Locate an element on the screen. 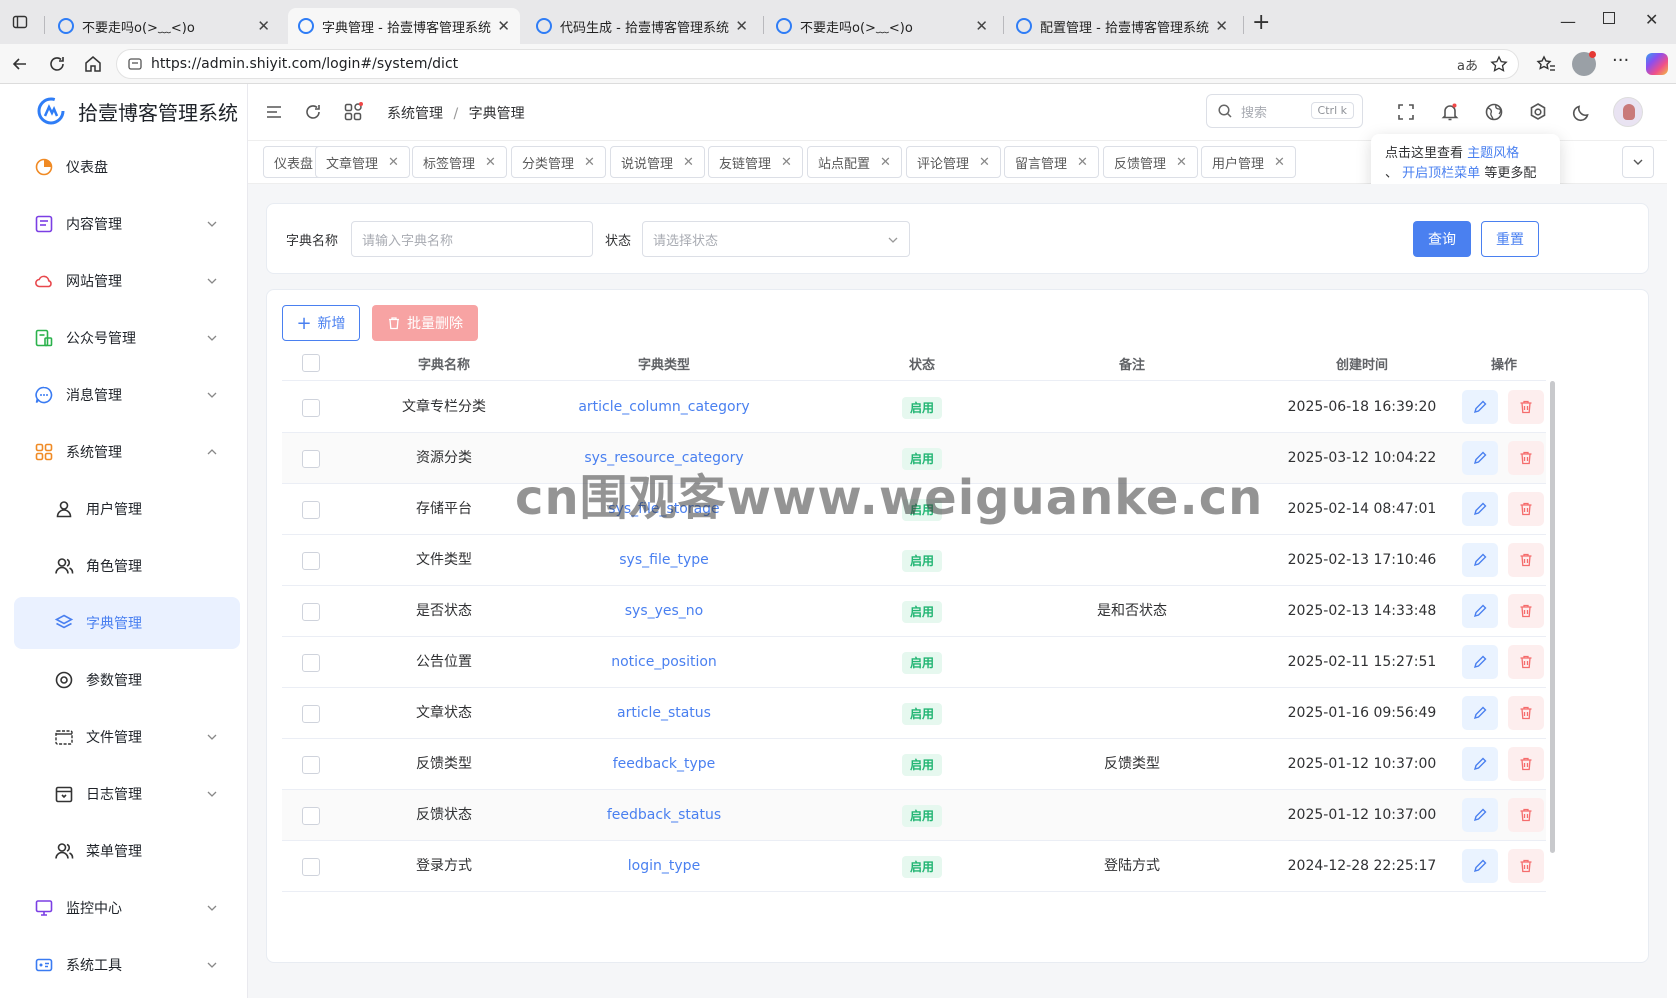 The height and width of the screenshot is (998, 1676). language-icon is located at coordinates (1494, 112).